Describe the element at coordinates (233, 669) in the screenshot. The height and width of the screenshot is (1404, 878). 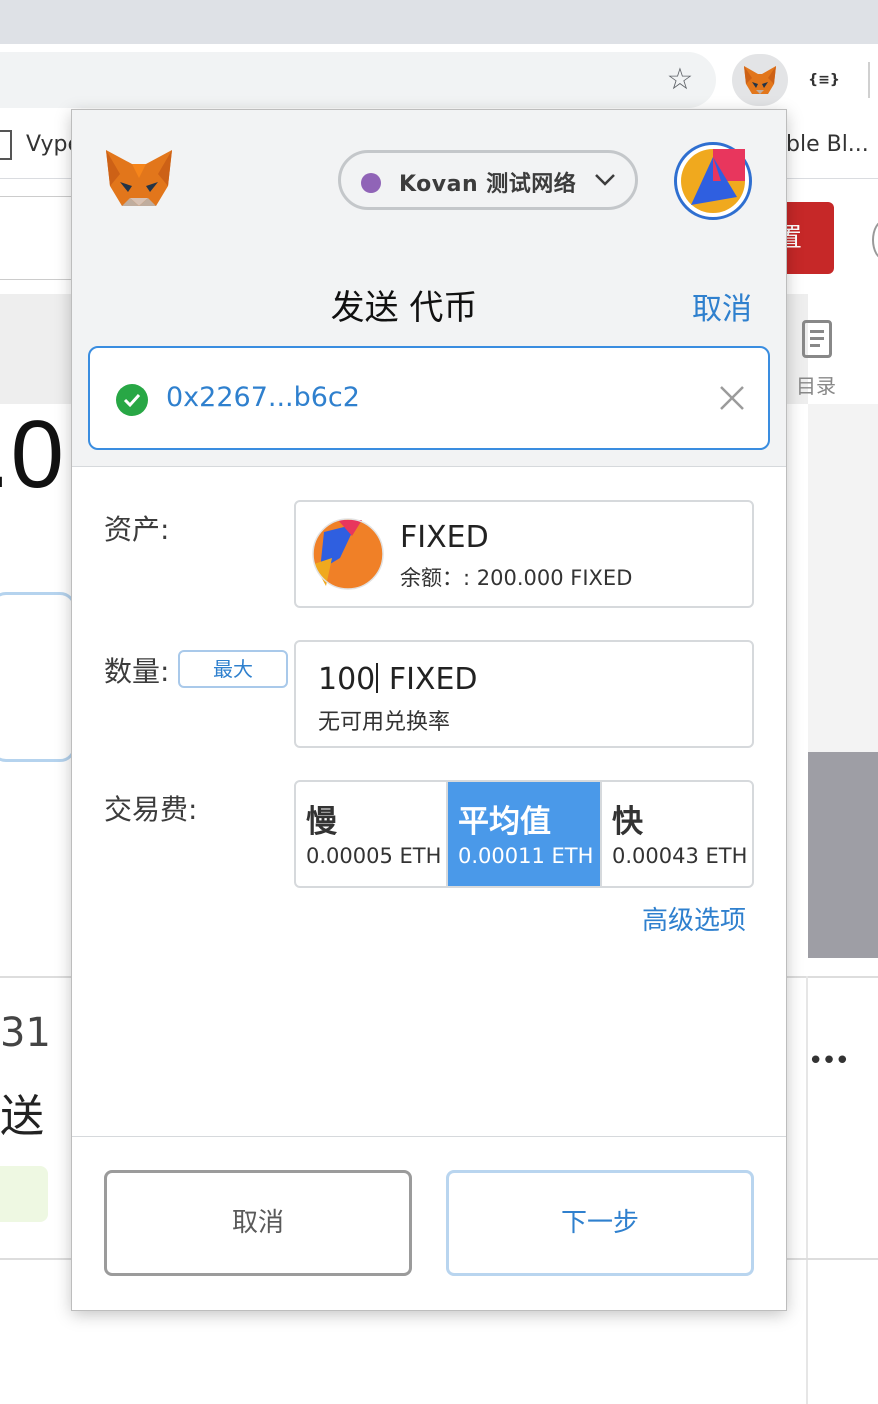
I see `max-button: 最大` at that location.